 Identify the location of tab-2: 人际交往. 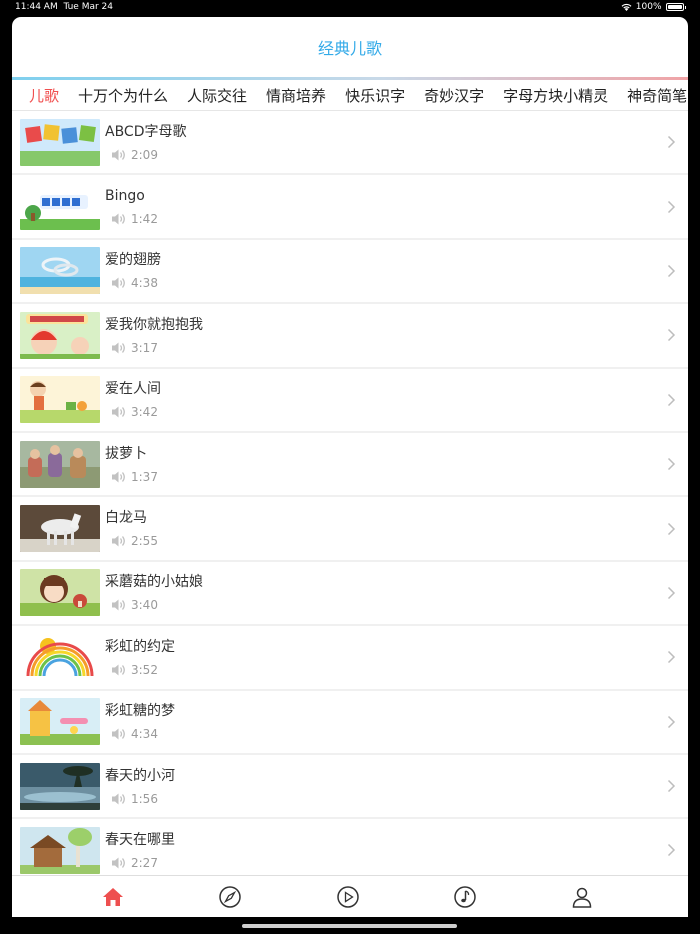
(217, 95).